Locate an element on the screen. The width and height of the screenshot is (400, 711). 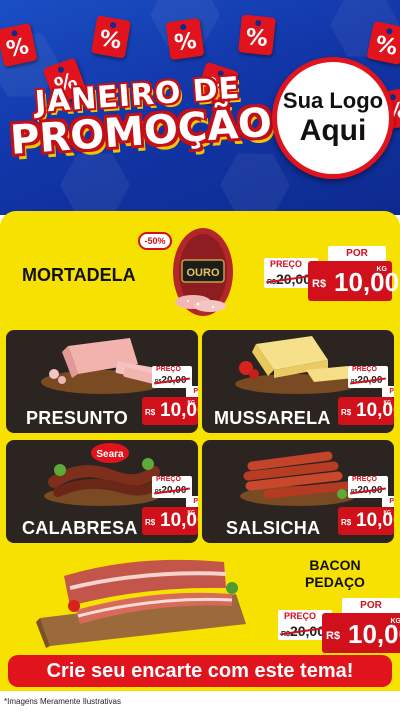
mortadela-image: OURO is located at coordinates (203, 272).